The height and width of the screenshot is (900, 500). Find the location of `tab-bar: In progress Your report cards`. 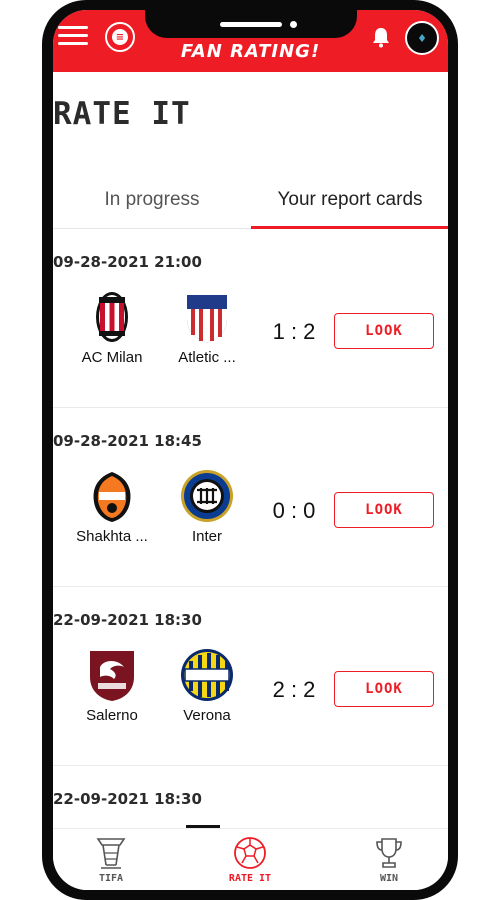

tab-bar: In progress Your report cards is located at coordinates (250, 200).